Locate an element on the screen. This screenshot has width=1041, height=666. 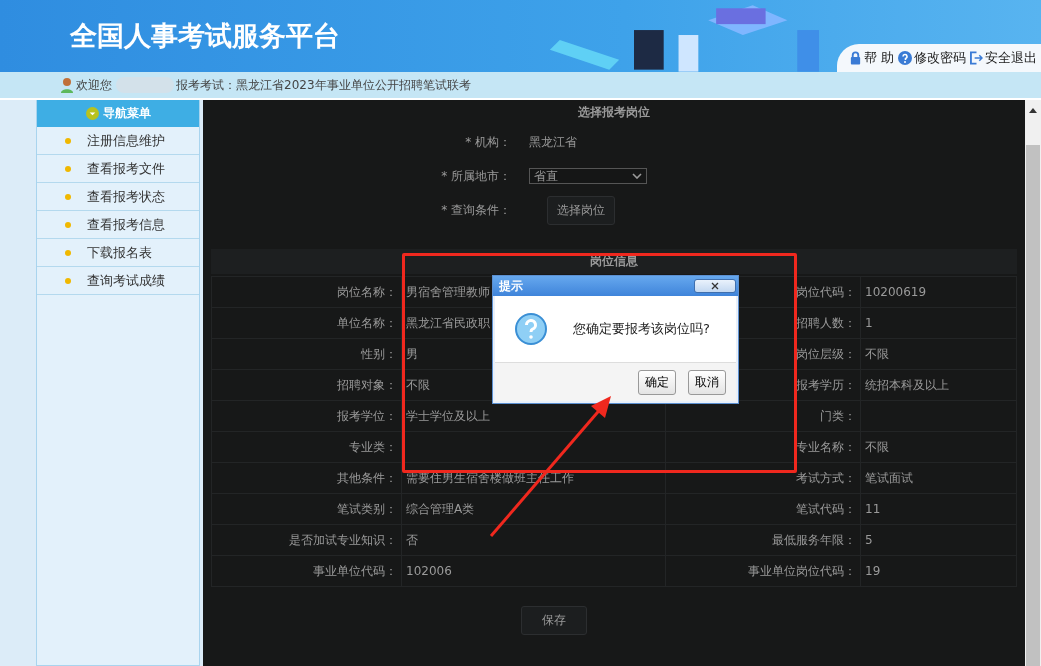
header-link: 安全退出 is located at coordinates (1003, 58).